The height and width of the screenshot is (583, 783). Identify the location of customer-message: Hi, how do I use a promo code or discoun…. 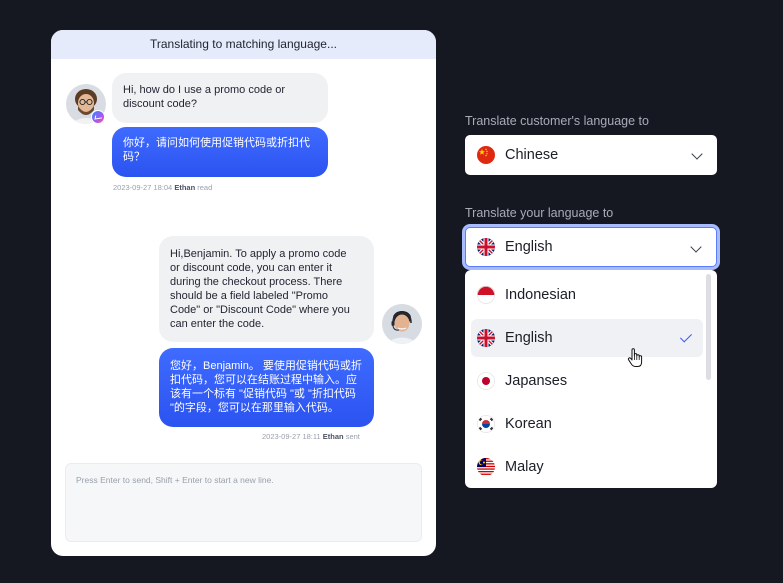
(220, 98).